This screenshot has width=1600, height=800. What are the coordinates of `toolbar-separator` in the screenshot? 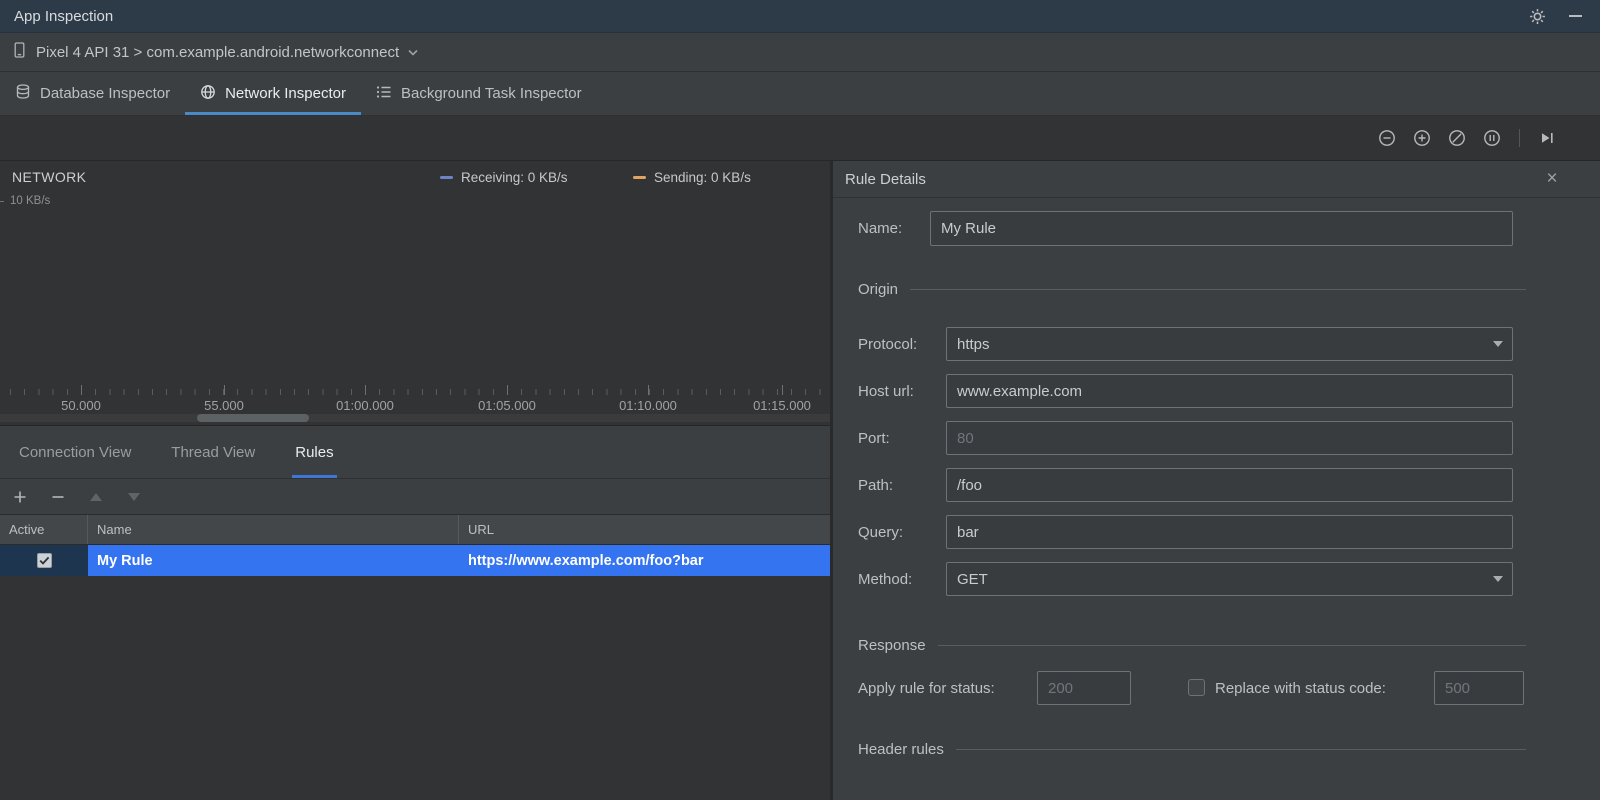 It's located at (1519, 138).